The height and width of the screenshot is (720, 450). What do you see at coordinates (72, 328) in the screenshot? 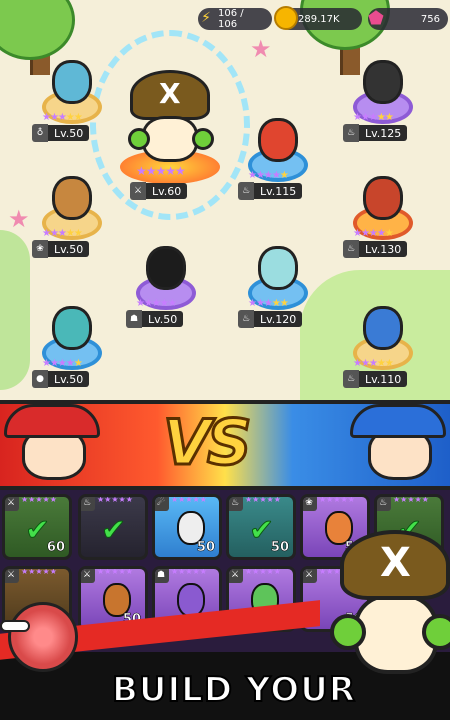
I see `sea-monster` at bounding box center [72, 328].